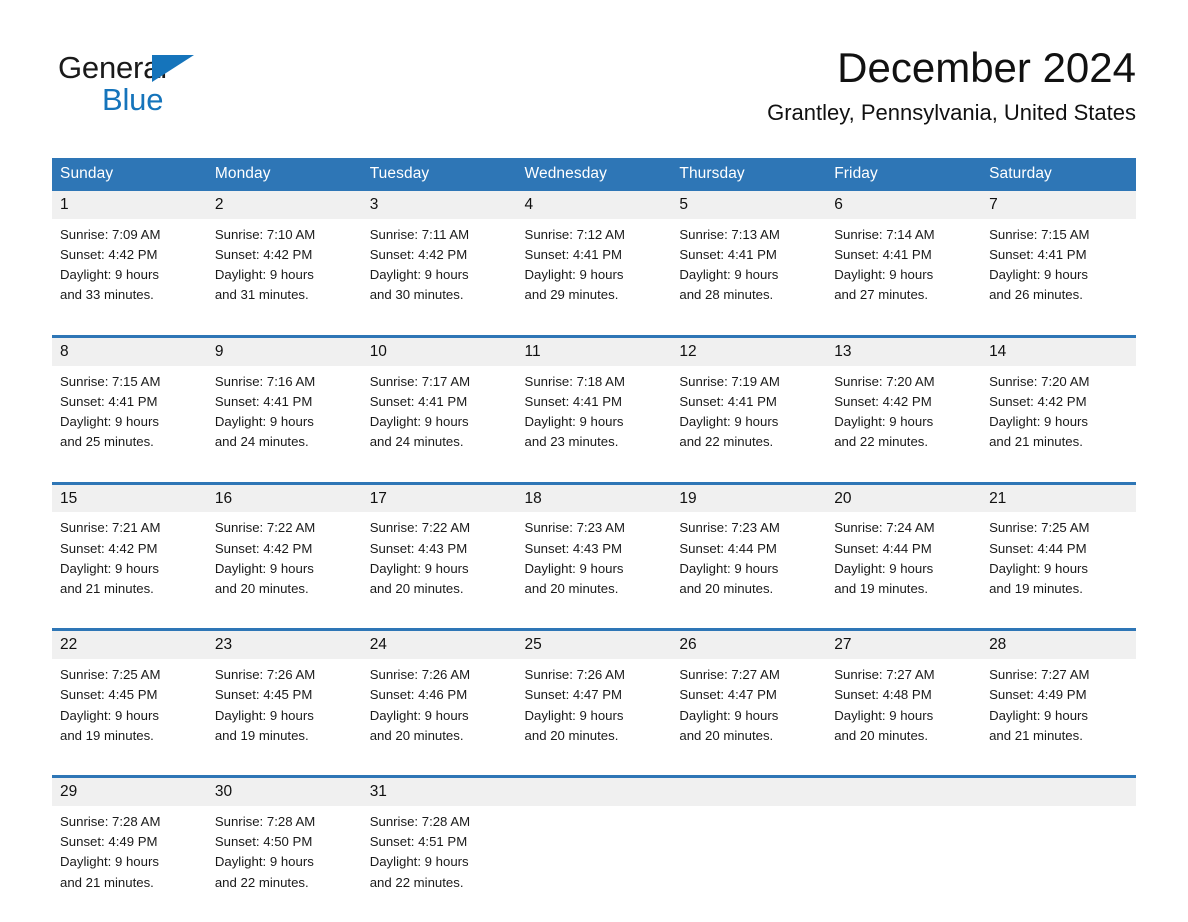 The image size is (1188, 922). I want to click on day-number: 18, so click(594, 497).